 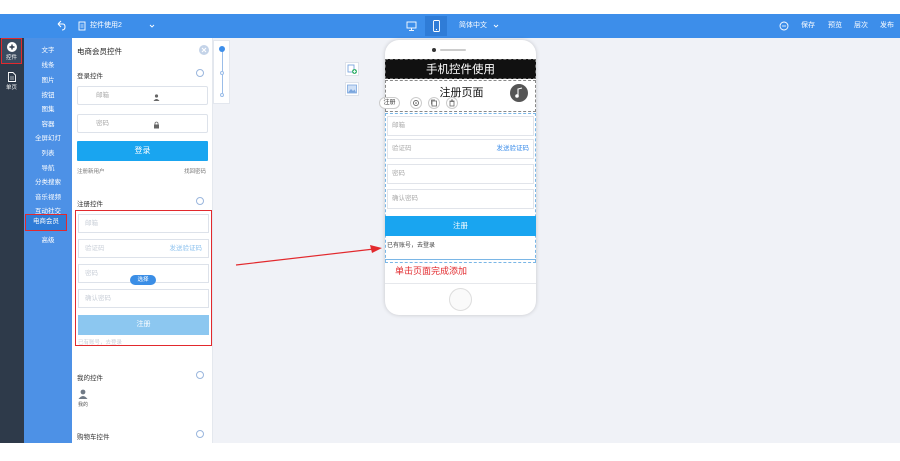 I want to click on nav-item-ecommerce-highlight: 电商会员, so click(x=46, y=222).